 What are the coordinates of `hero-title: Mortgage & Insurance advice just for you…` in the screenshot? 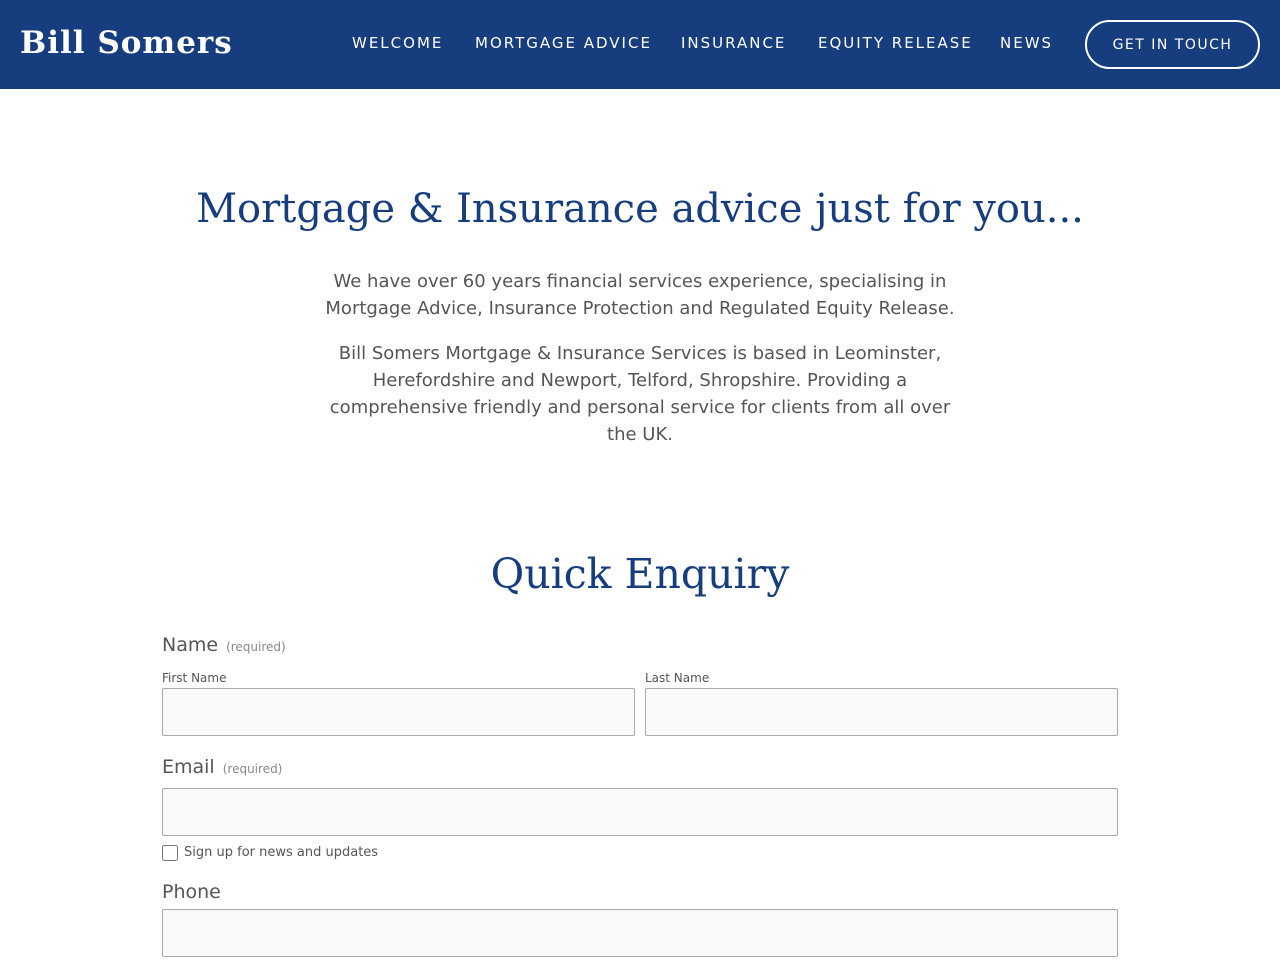 It's located at (640, 209).